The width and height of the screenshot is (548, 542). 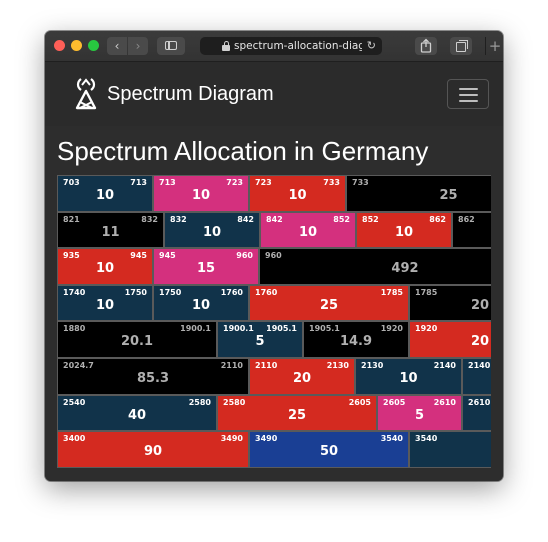 I want to click on share-icon, so click(x=426, y=45).